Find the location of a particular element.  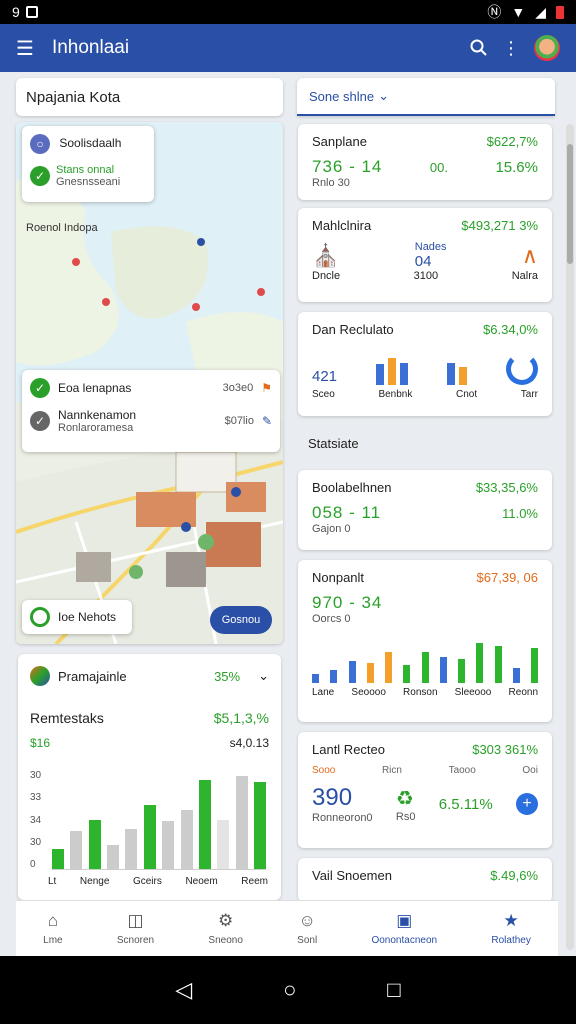

donut-icon is located at coordinates (521, 369).